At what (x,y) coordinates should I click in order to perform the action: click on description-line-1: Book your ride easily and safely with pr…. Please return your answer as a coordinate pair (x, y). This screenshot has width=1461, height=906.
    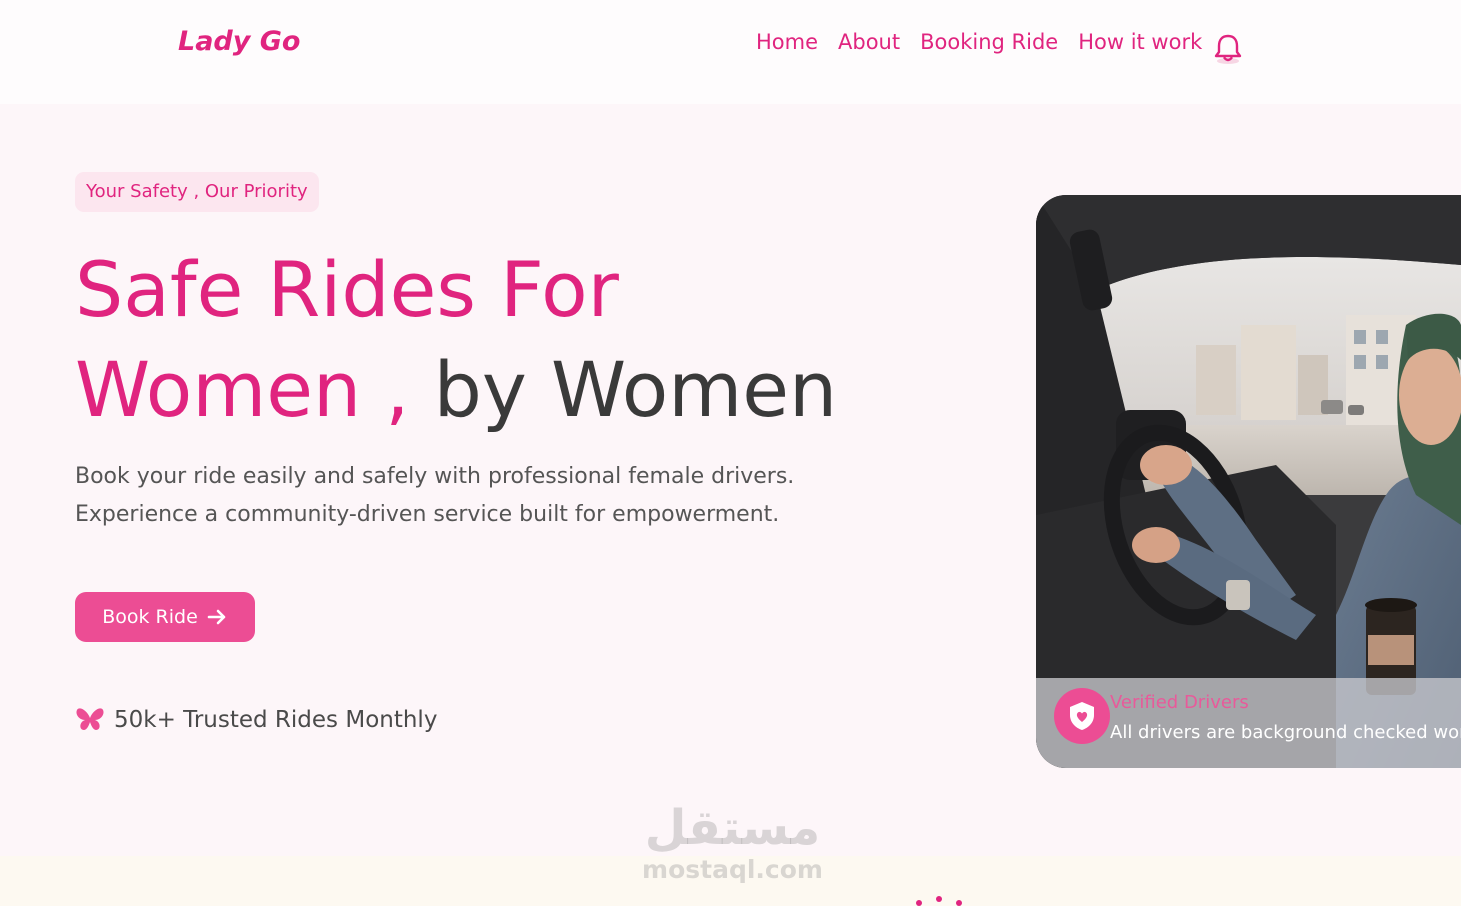
    Looking at the image, I should click on (435, 476).